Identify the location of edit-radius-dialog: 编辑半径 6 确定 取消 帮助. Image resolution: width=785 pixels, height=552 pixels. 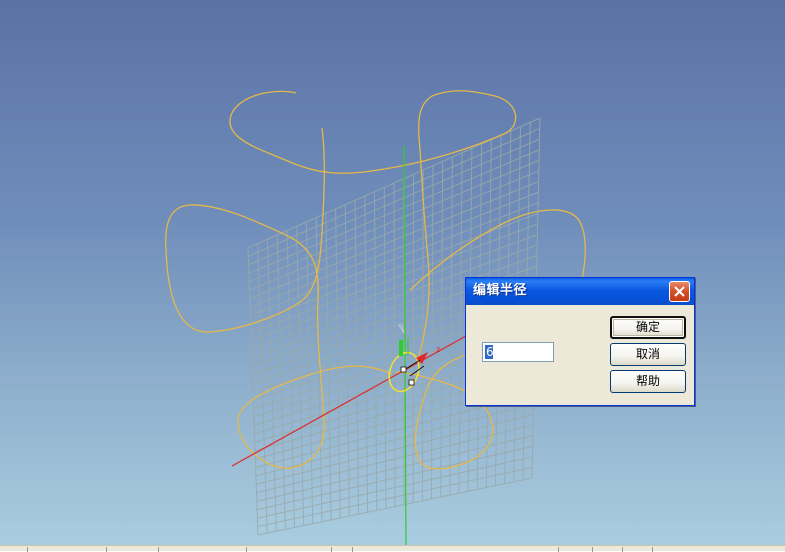
(580, 341).